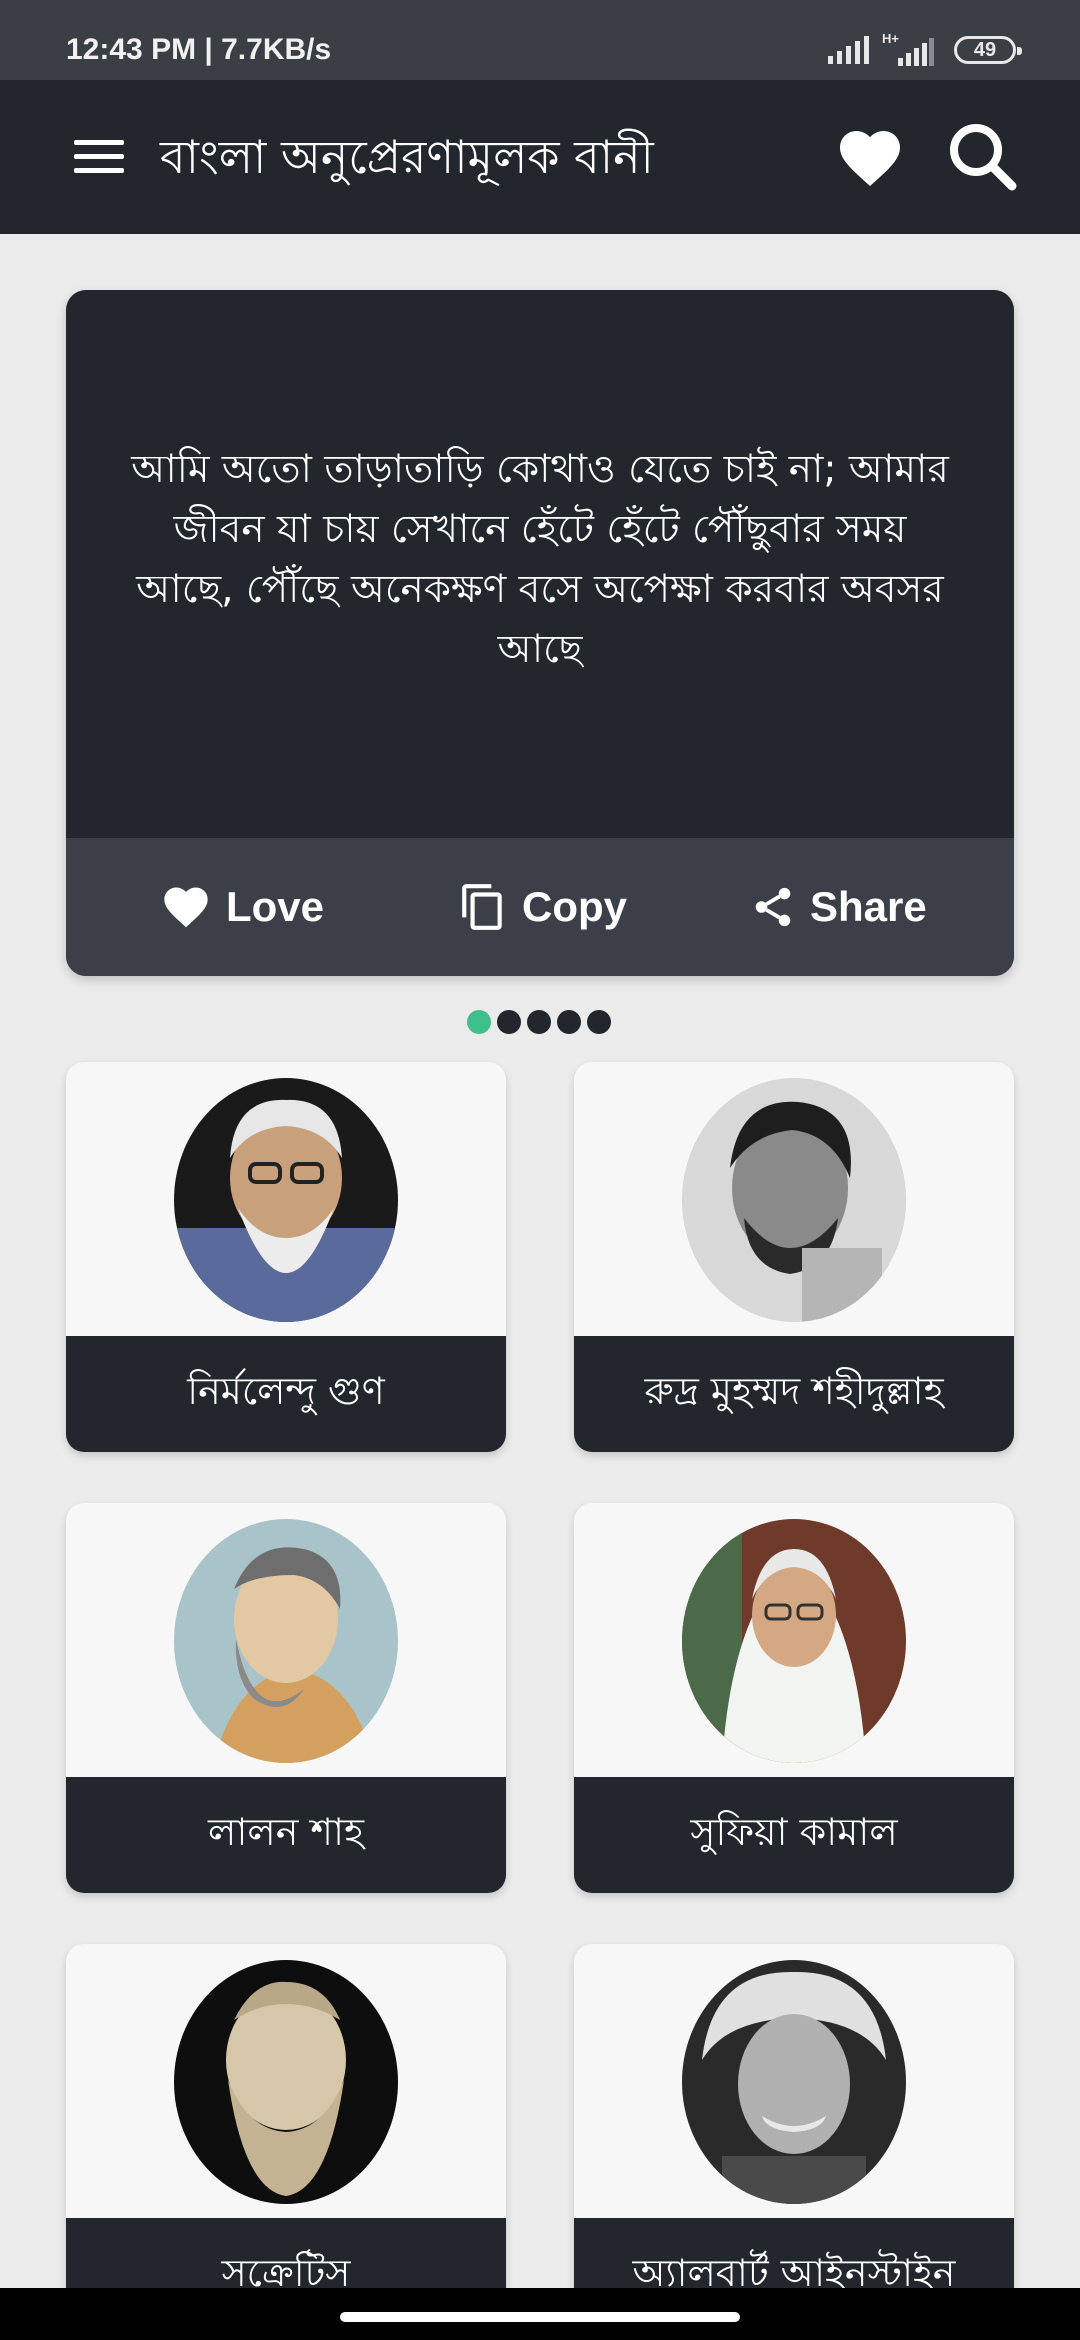 This screenshot has width=1080, height=2340. Describe the element at coordinates (540, 2317) in the screenshot. I see `home-indicator` at that location.